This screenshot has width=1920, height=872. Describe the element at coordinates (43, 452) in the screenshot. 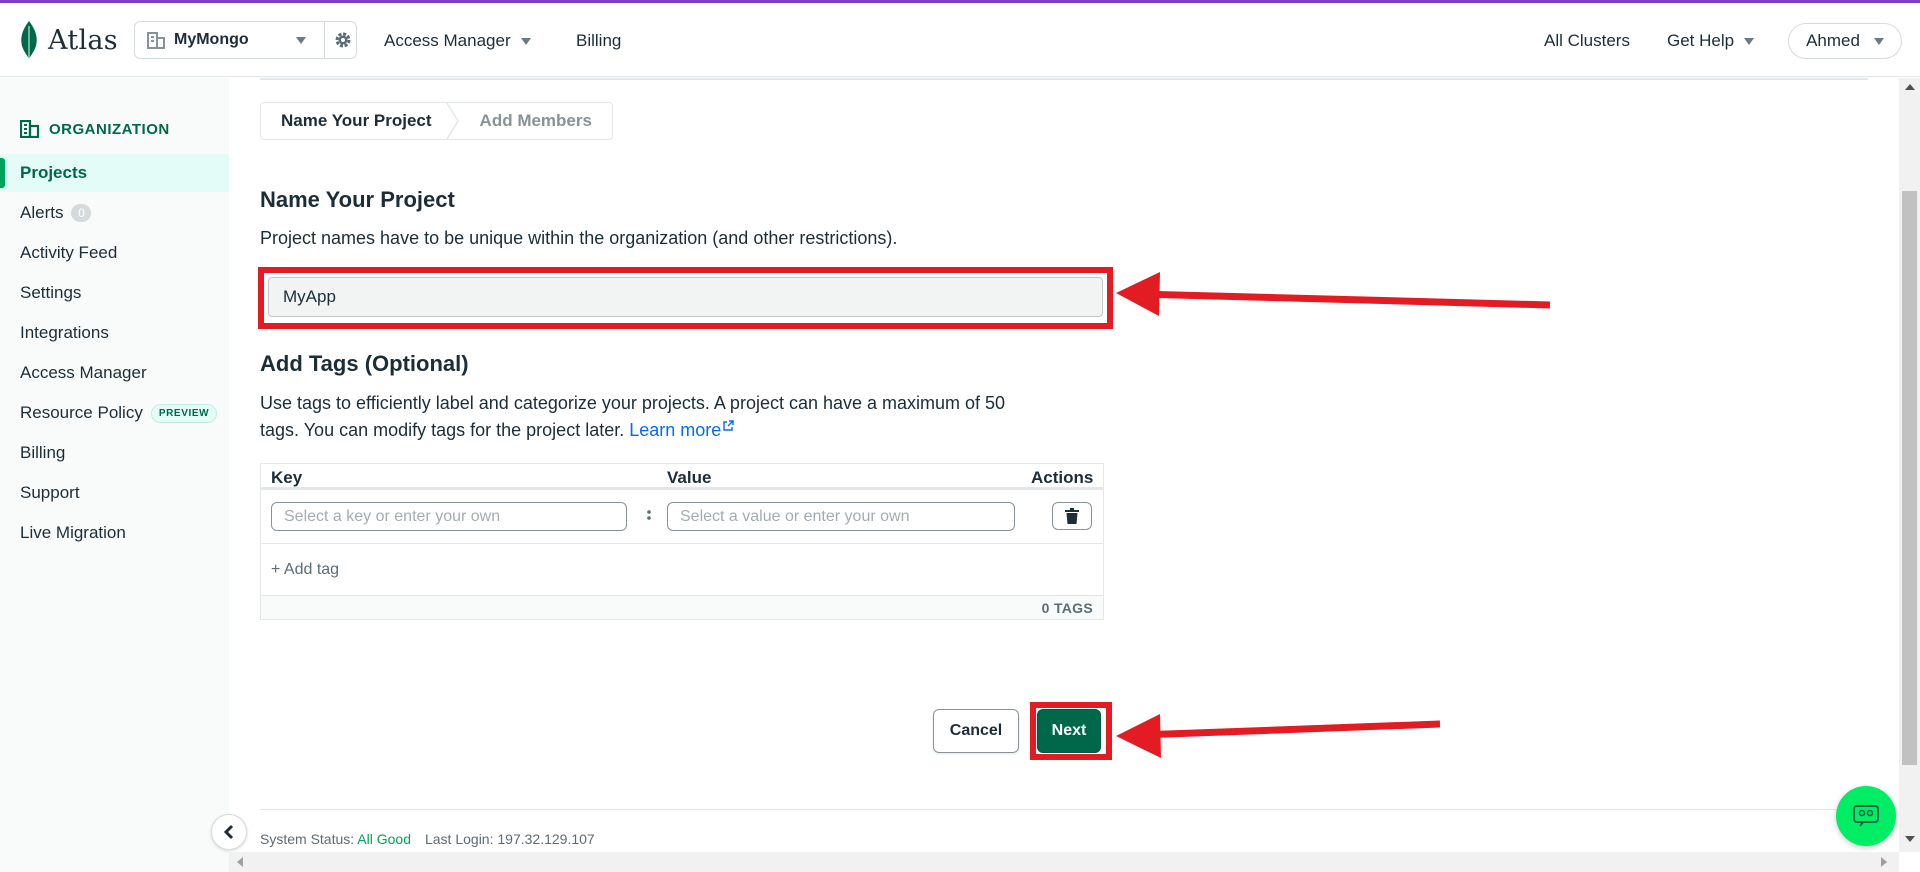

I see `sidebar-item-label: Billing` at that location.